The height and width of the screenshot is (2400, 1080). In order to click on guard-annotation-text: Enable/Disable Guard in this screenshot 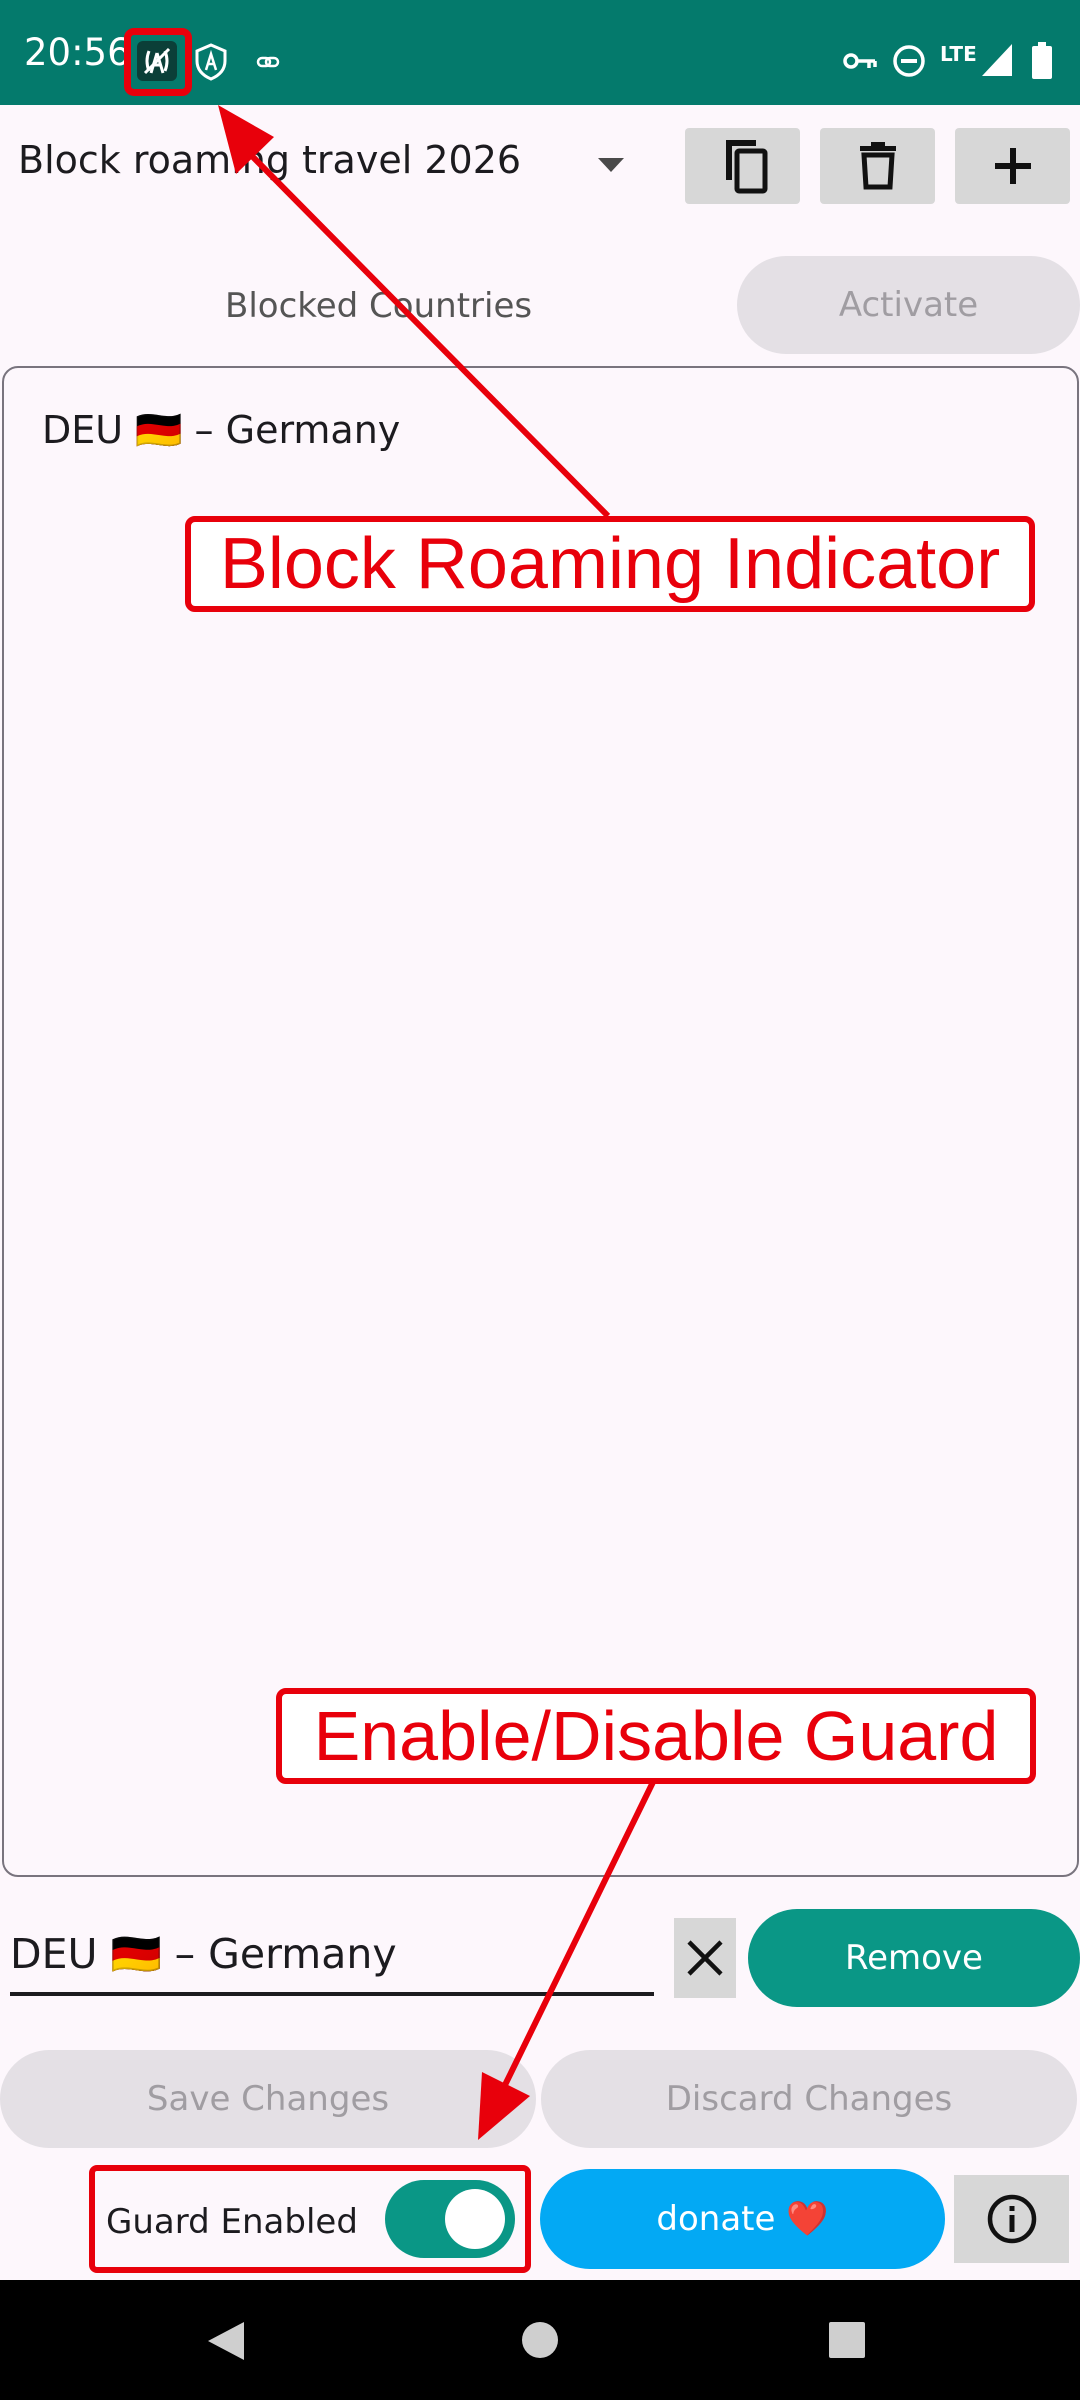, I will do `click(656, 1736)`.